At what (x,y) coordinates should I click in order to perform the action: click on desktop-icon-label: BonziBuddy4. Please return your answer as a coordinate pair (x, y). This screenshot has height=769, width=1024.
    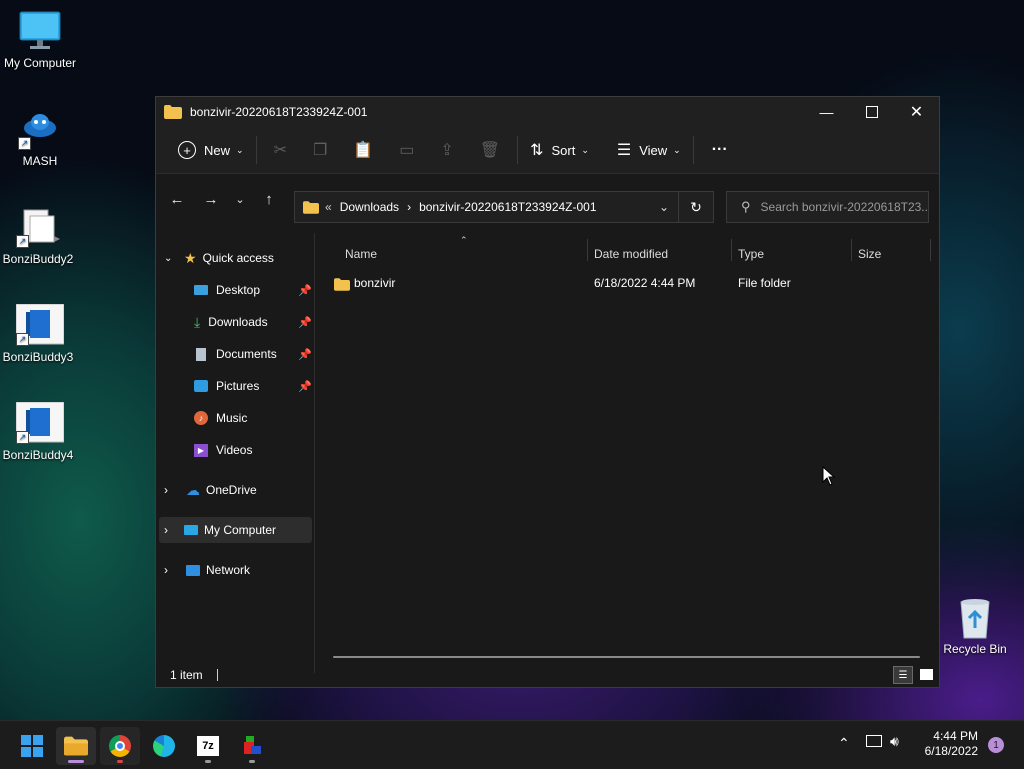
    Looking at the image, I should click on (38, 455).